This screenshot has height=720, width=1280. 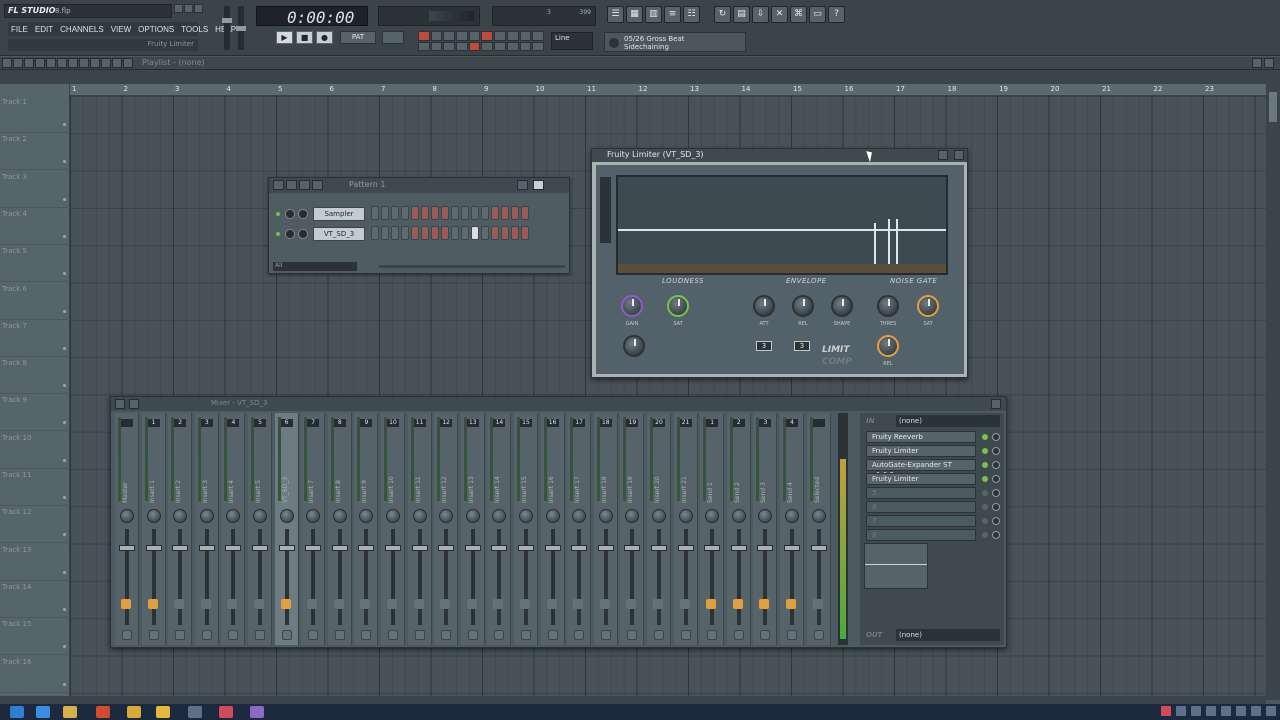 What do you see at coordinates (35, 376) in the screenshot?
I see `track-header: Track 8` at bounding box center [35, 376].